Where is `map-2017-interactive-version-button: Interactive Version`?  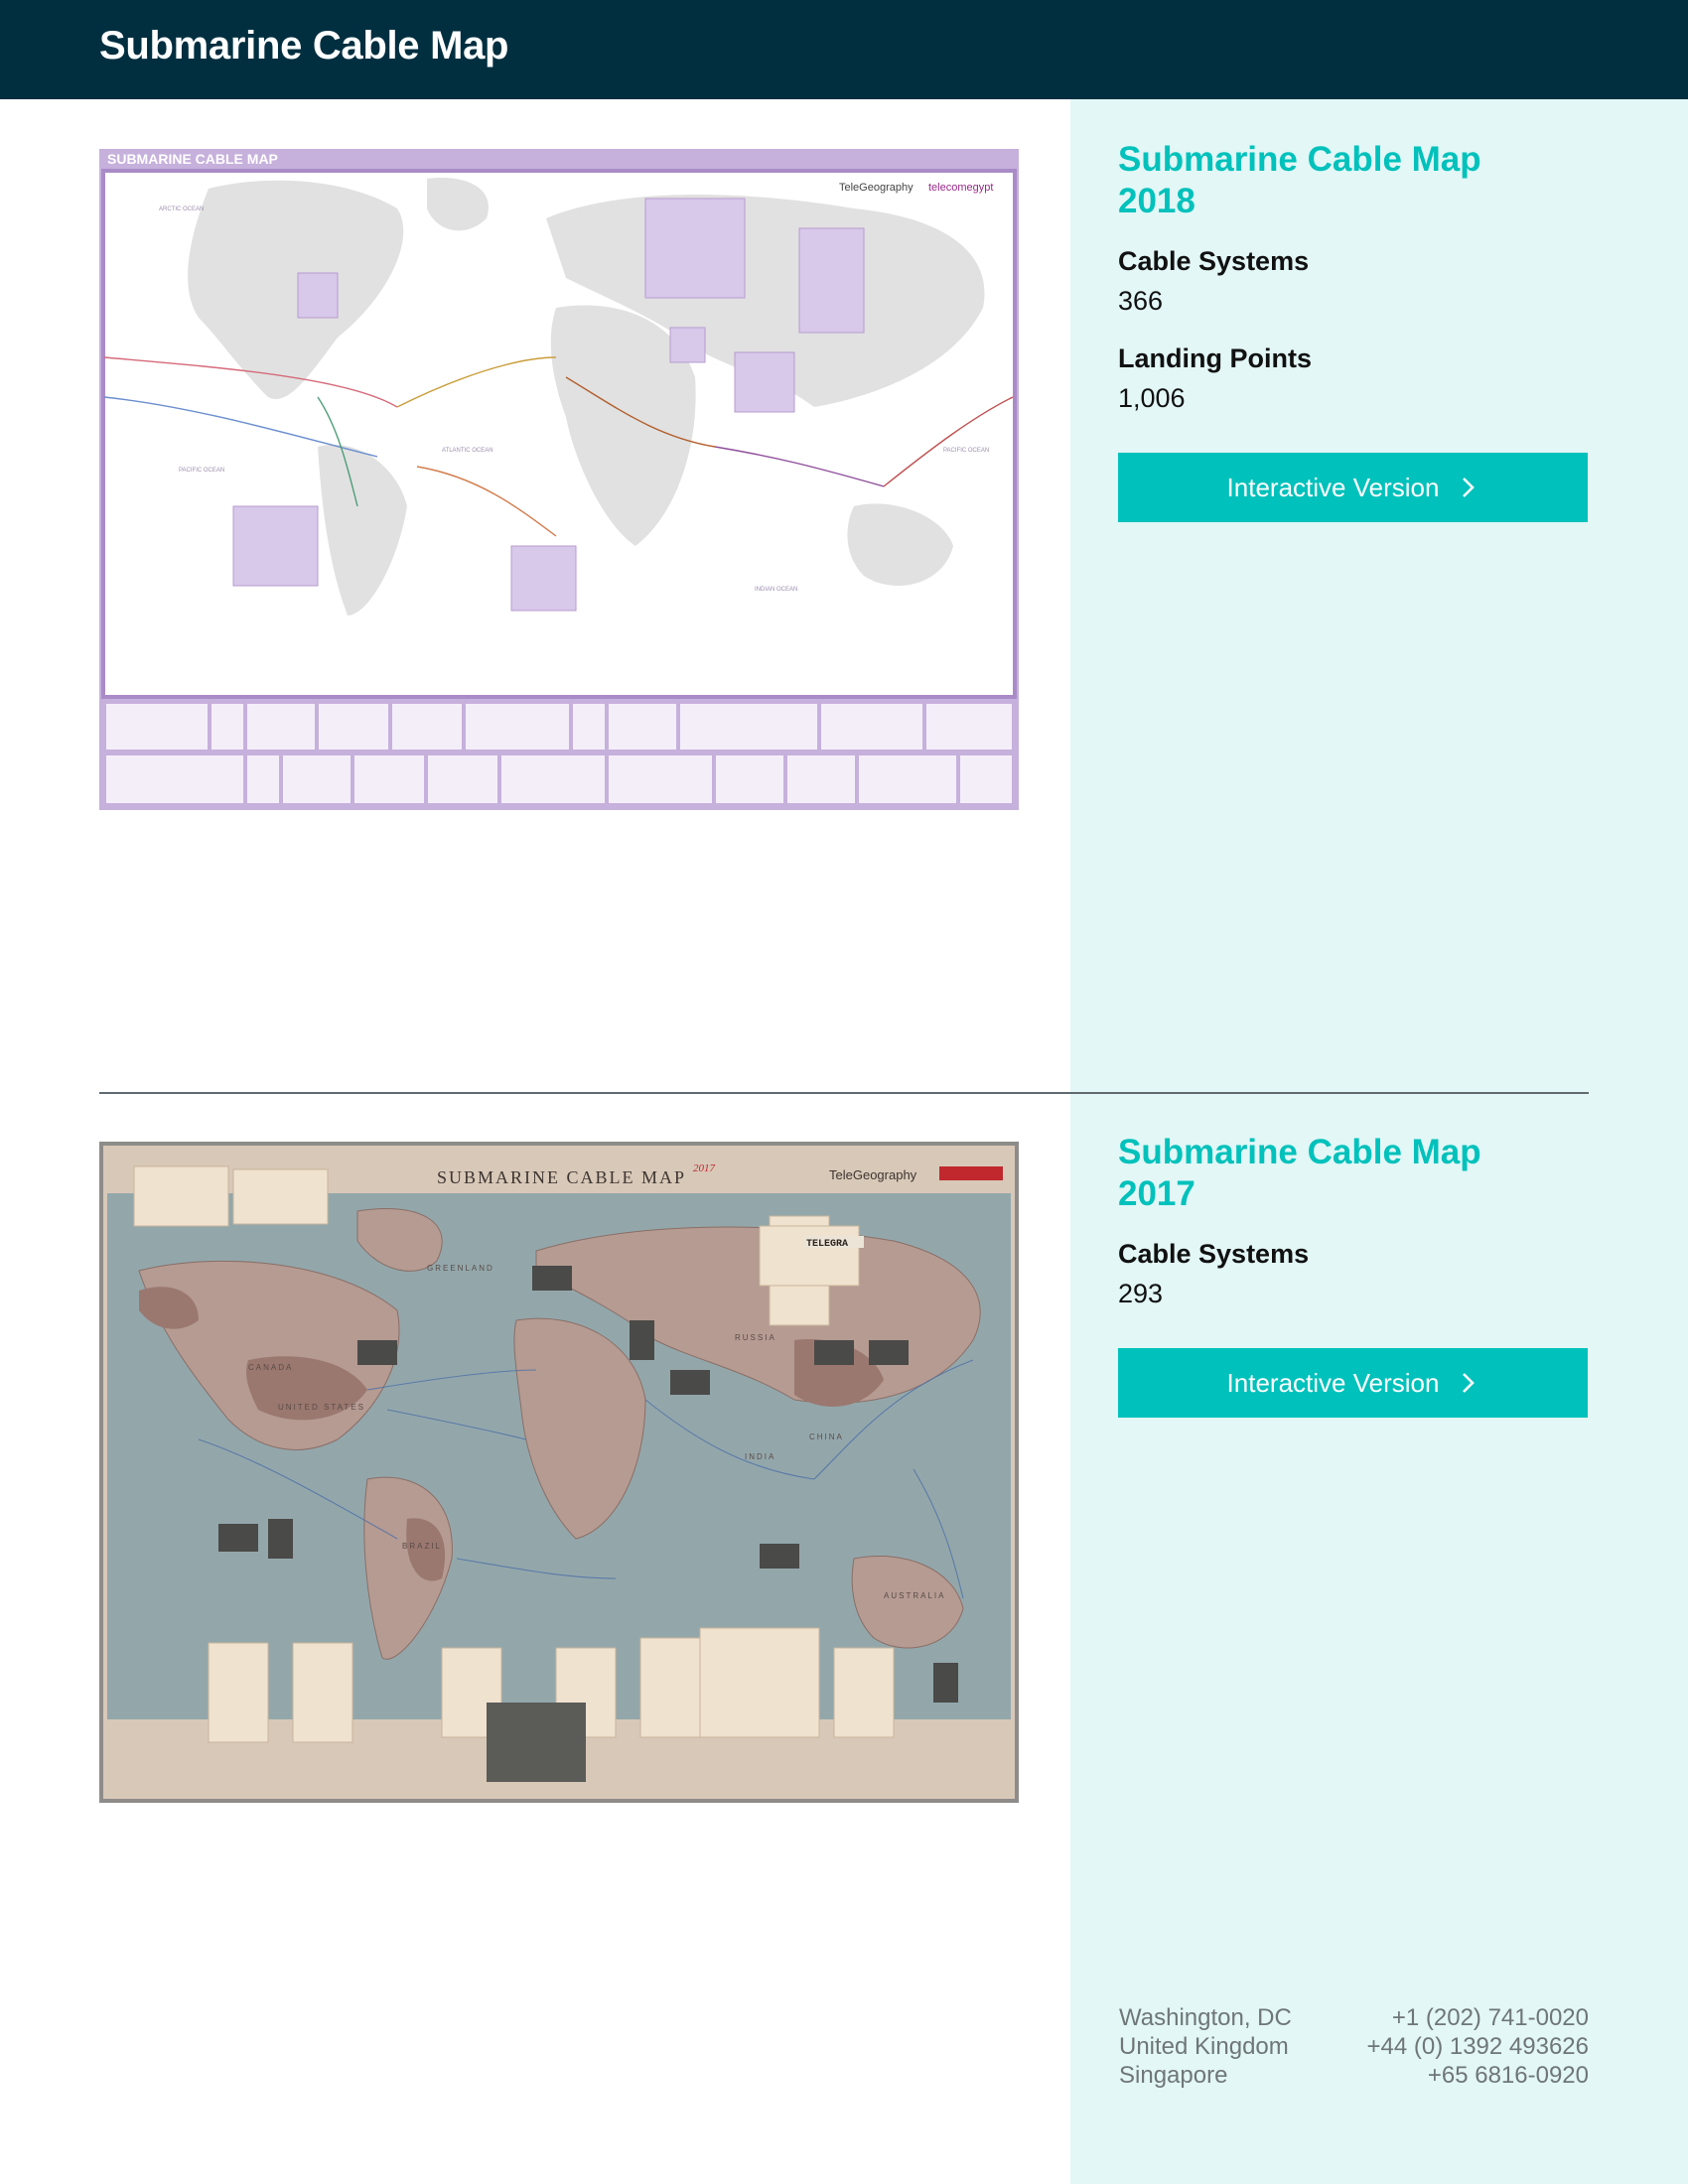
map-2017-interactive-version-button: Interactive Version is located at coordinates (1353, 1383).